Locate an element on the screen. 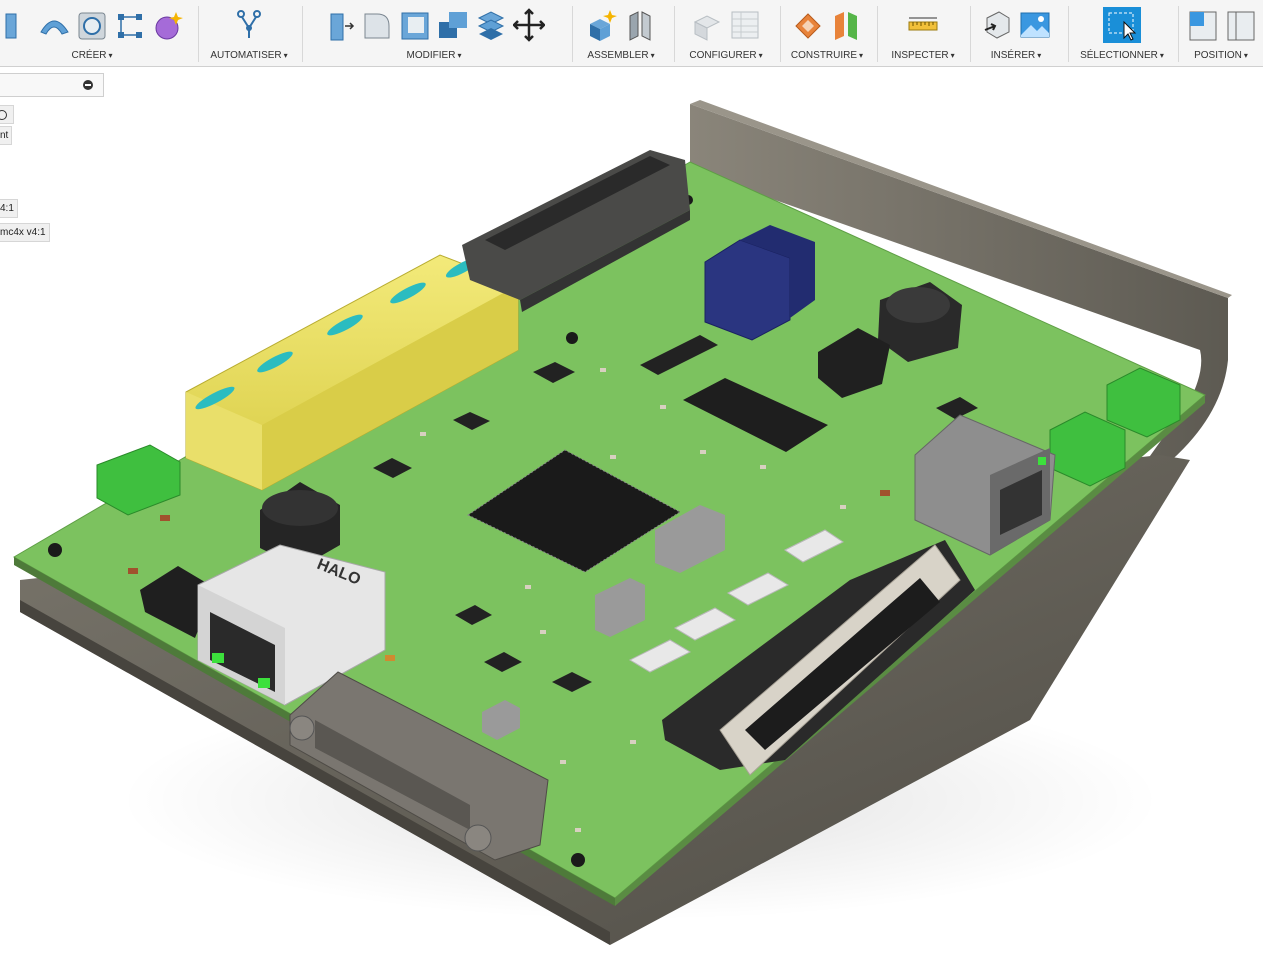 Image resolution: width=1263 pixels, height=958 pixels. configure-icon is located at coordinates (707, 25).